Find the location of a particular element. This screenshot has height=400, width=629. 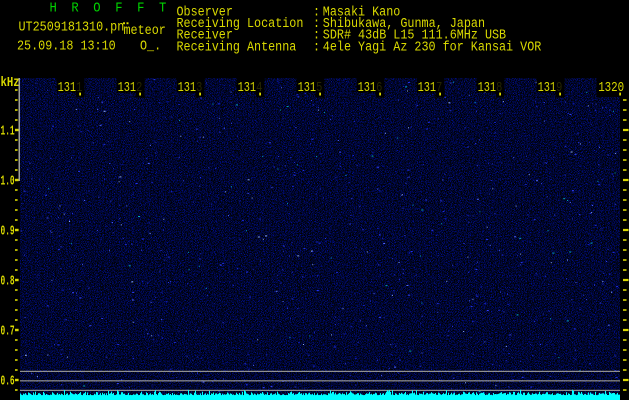

svg-text: 25.09.18 13:10 is located at coordinates (66, 47).